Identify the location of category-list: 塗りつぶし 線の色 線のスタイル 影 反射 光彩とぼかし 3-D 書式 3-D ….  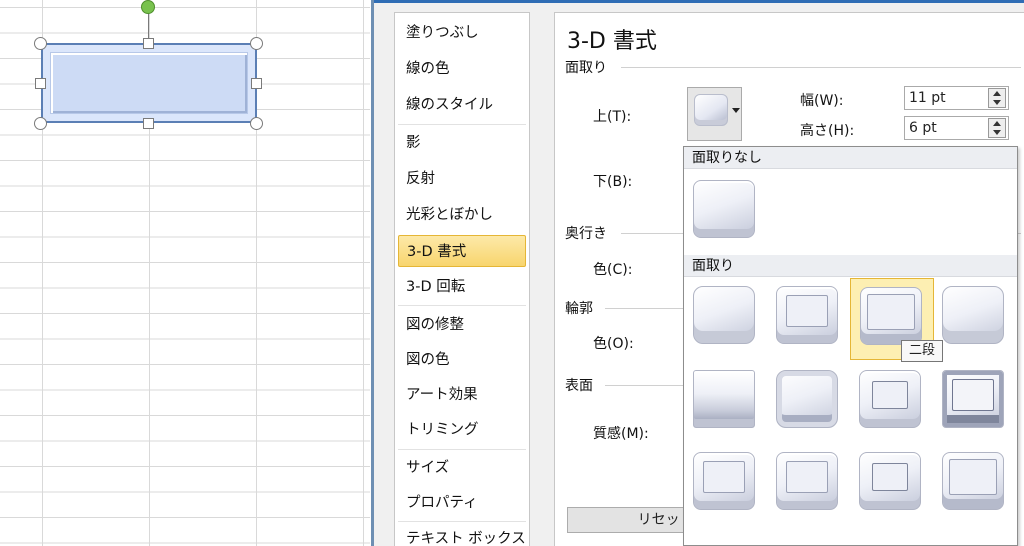
(462, 279).